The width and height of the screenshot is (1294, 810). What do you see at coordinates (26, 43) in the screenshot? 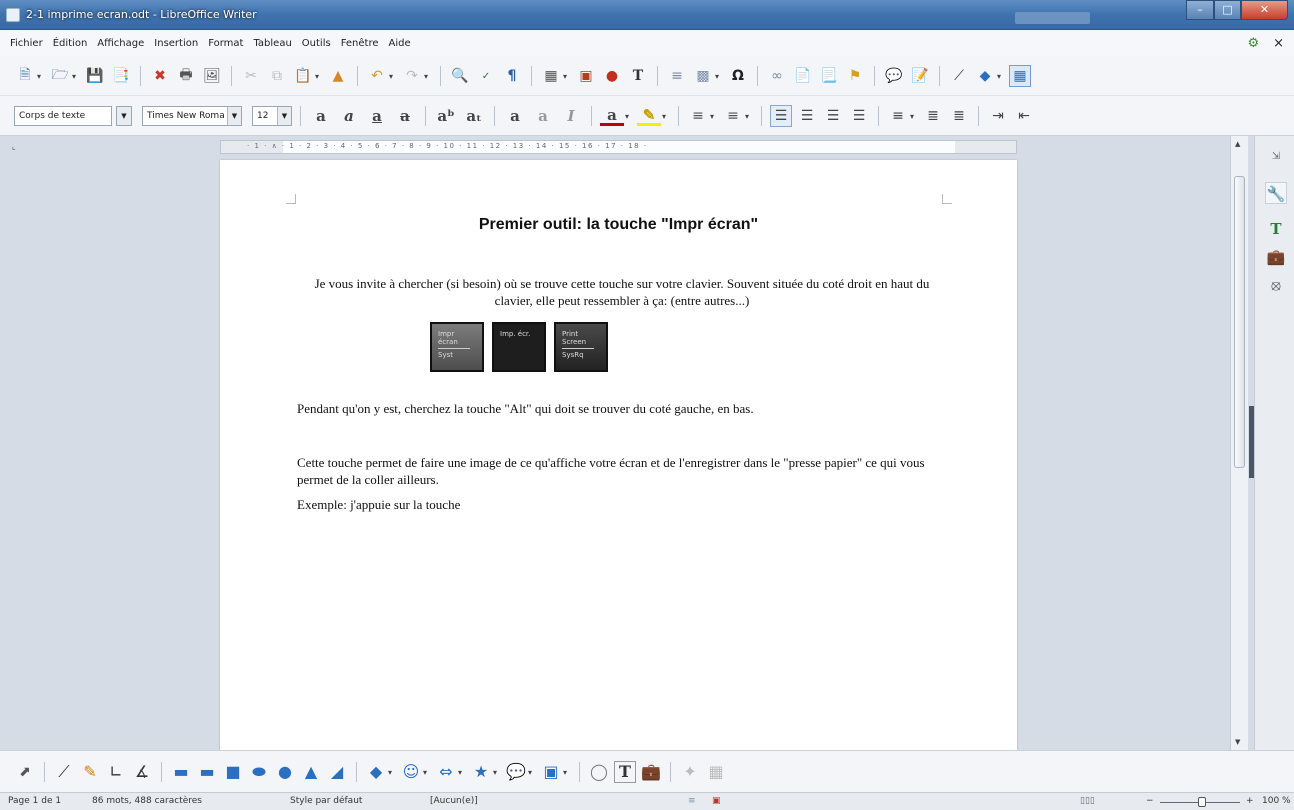
I see `menu-fichier: Fichier` at bounding box center [26, 43].